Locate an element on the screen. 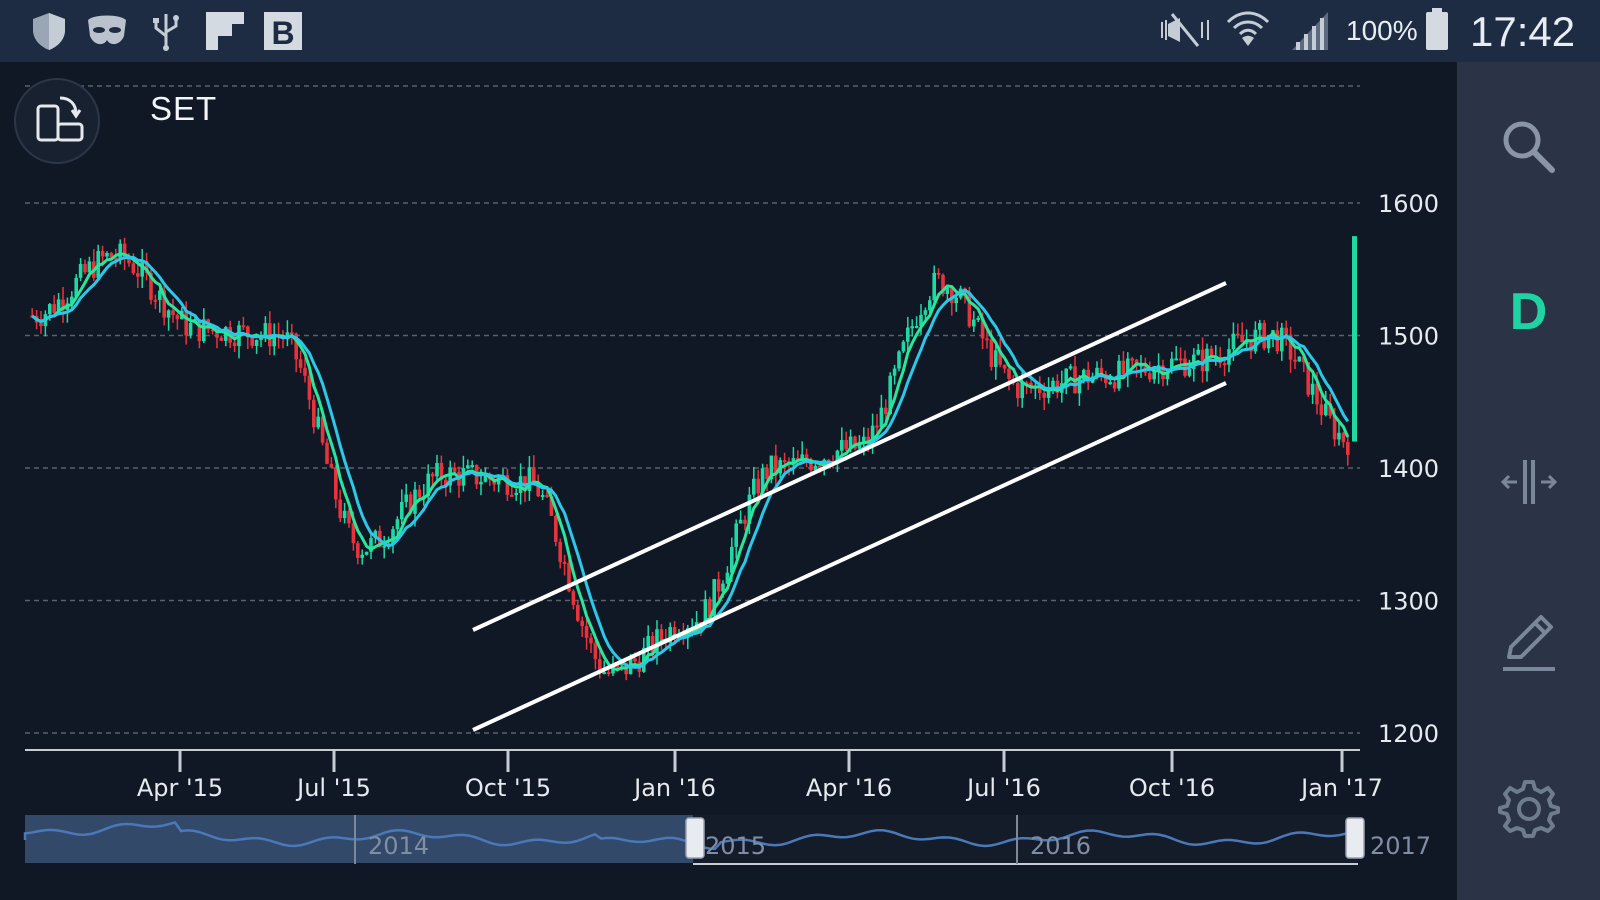  search-icon is located at coordinates (1529, 147).